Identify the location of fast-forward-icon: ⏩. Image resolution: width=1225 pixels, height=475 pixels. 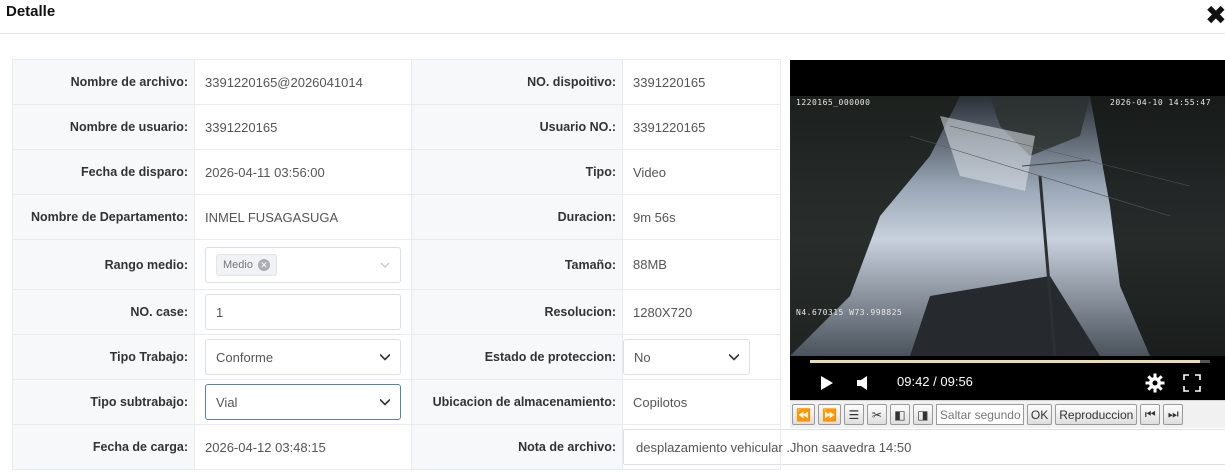
(829, 414).